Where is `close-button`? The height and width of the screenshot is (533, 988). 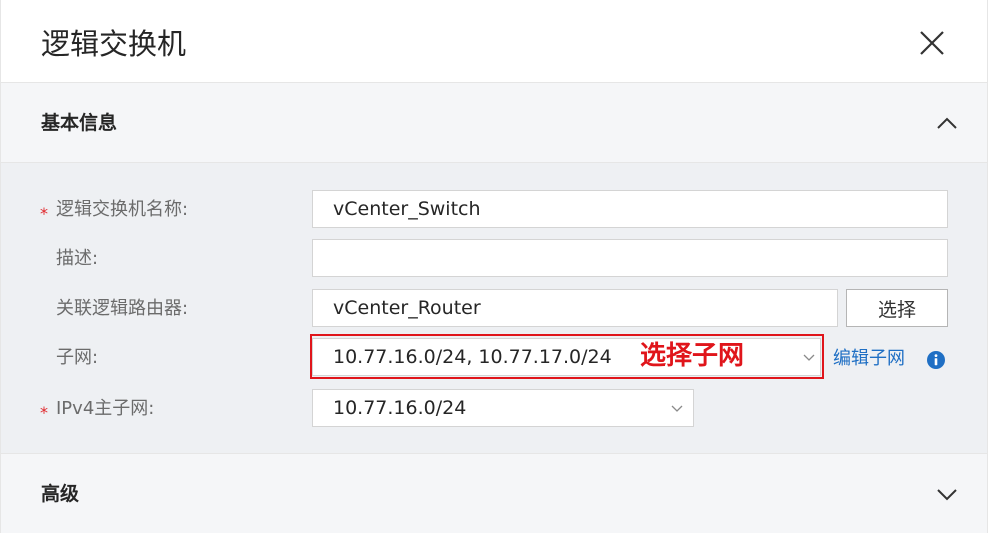 close-button is located at coordinates (932, 43).